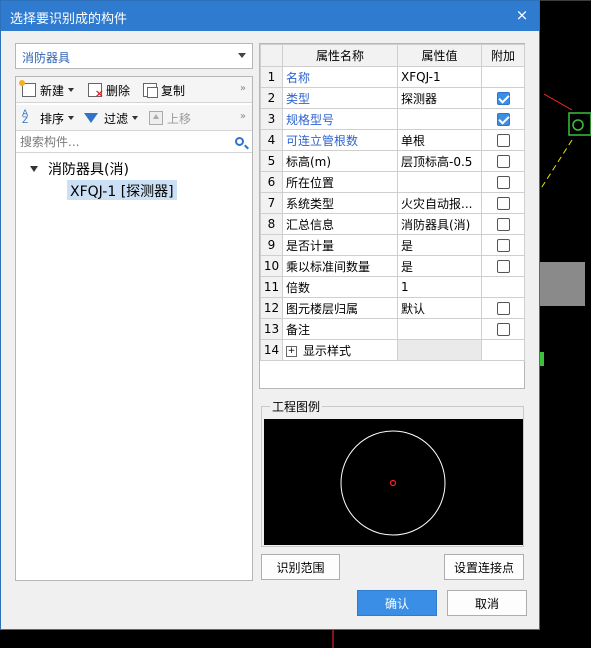  I want to click on legend-preview, so click(393, 482).